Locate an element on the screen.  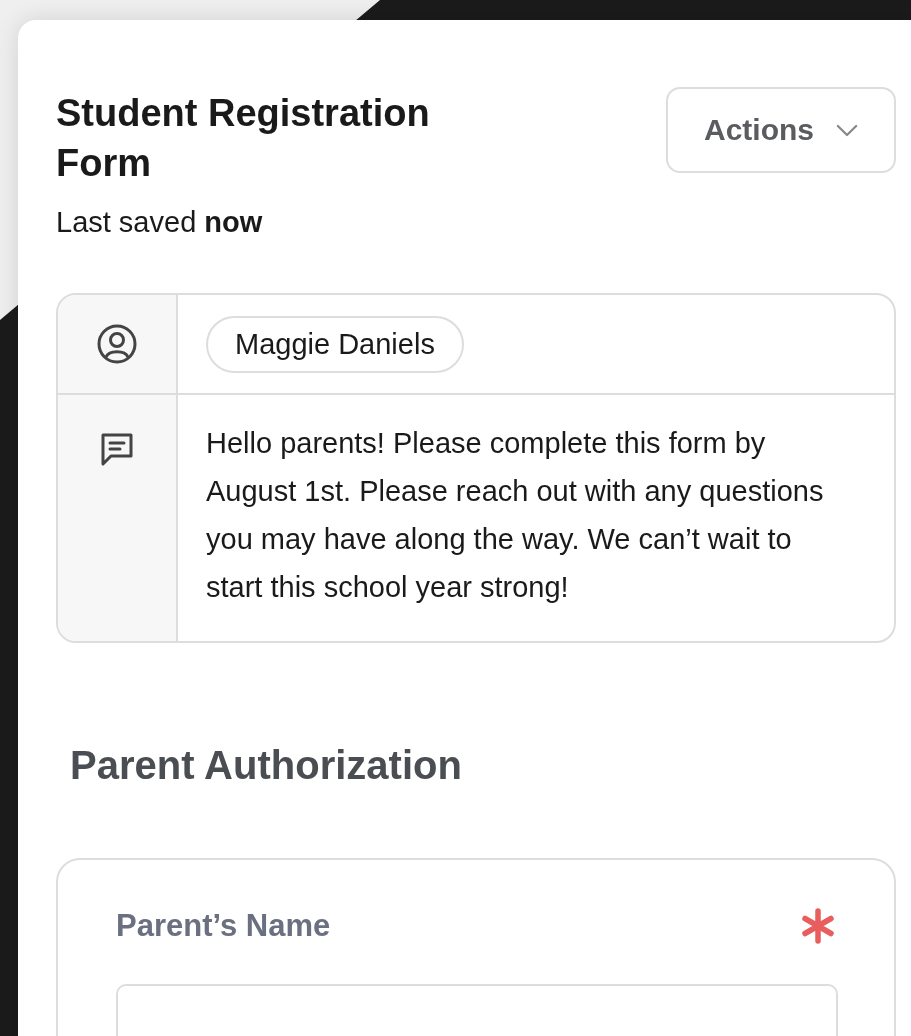
user-icon is located at coordinates (117, 344).